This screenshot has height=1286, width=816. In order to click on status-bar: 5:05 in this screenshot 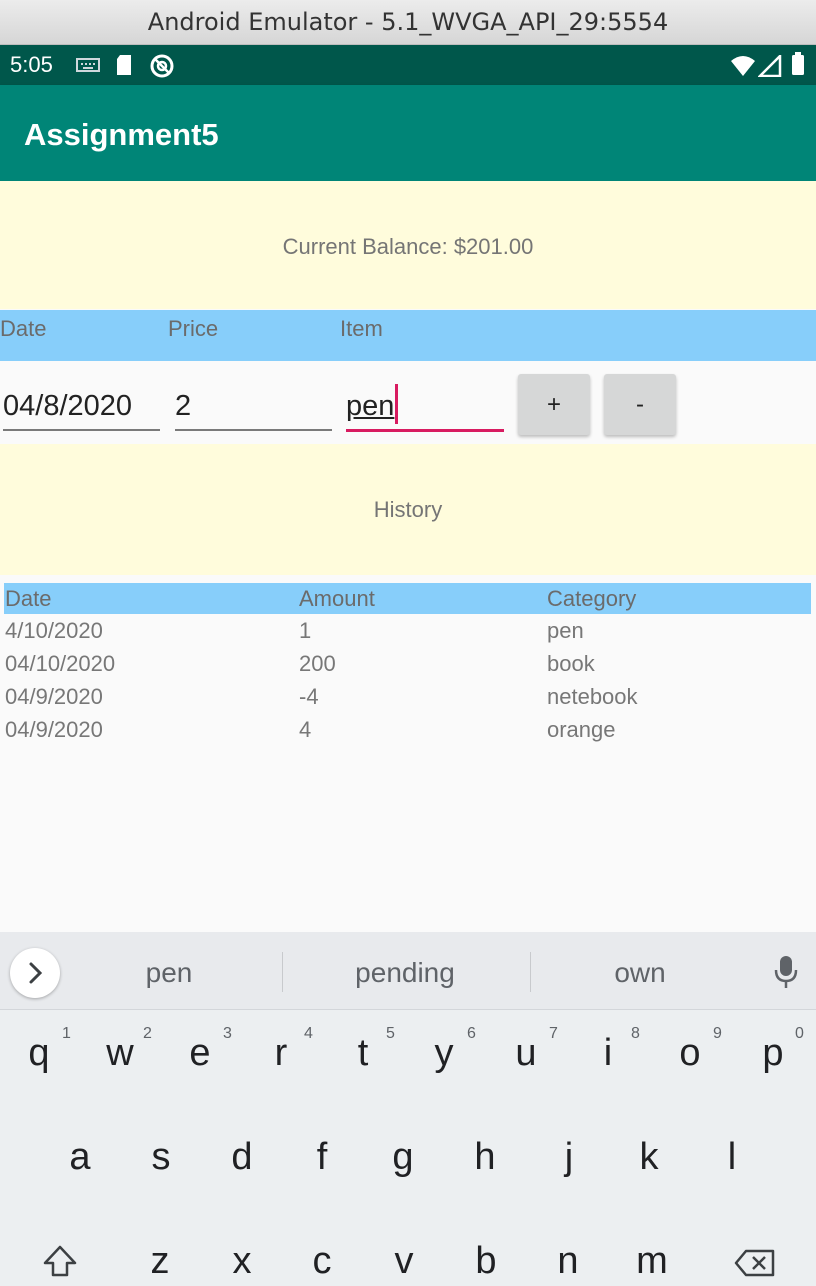, I will do `click(408, 65)`.